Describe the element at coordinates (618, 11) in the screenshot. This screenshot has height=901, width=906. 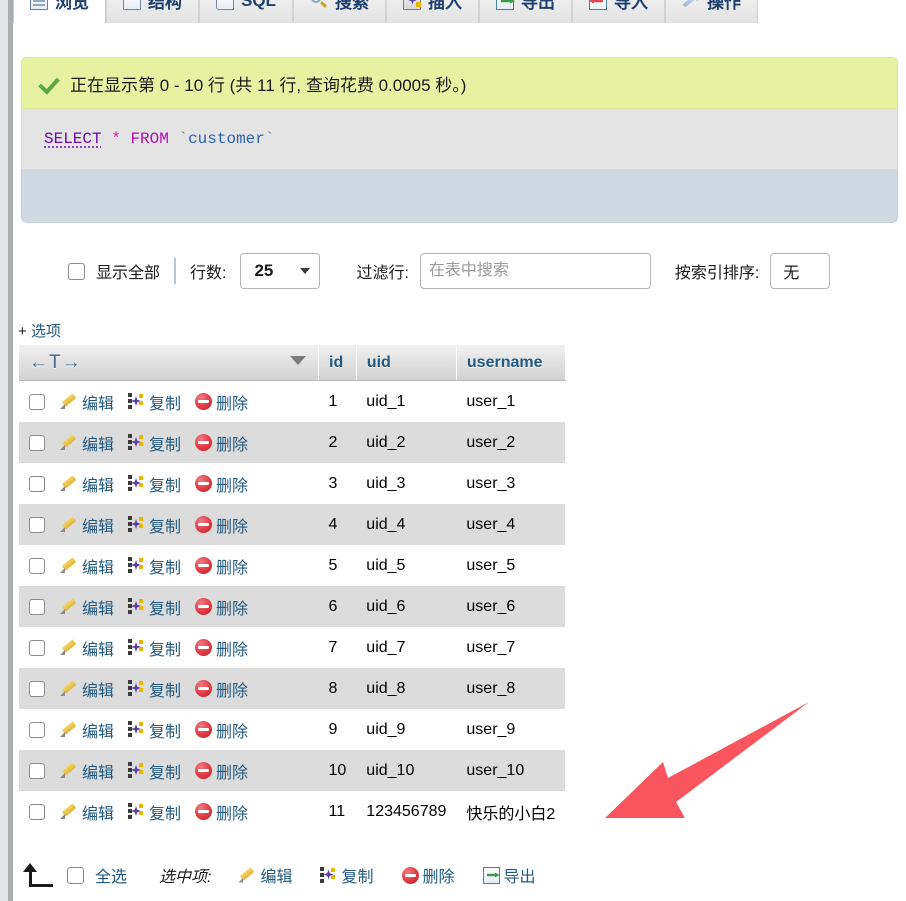
I see `tab-import: 导入` at that location.